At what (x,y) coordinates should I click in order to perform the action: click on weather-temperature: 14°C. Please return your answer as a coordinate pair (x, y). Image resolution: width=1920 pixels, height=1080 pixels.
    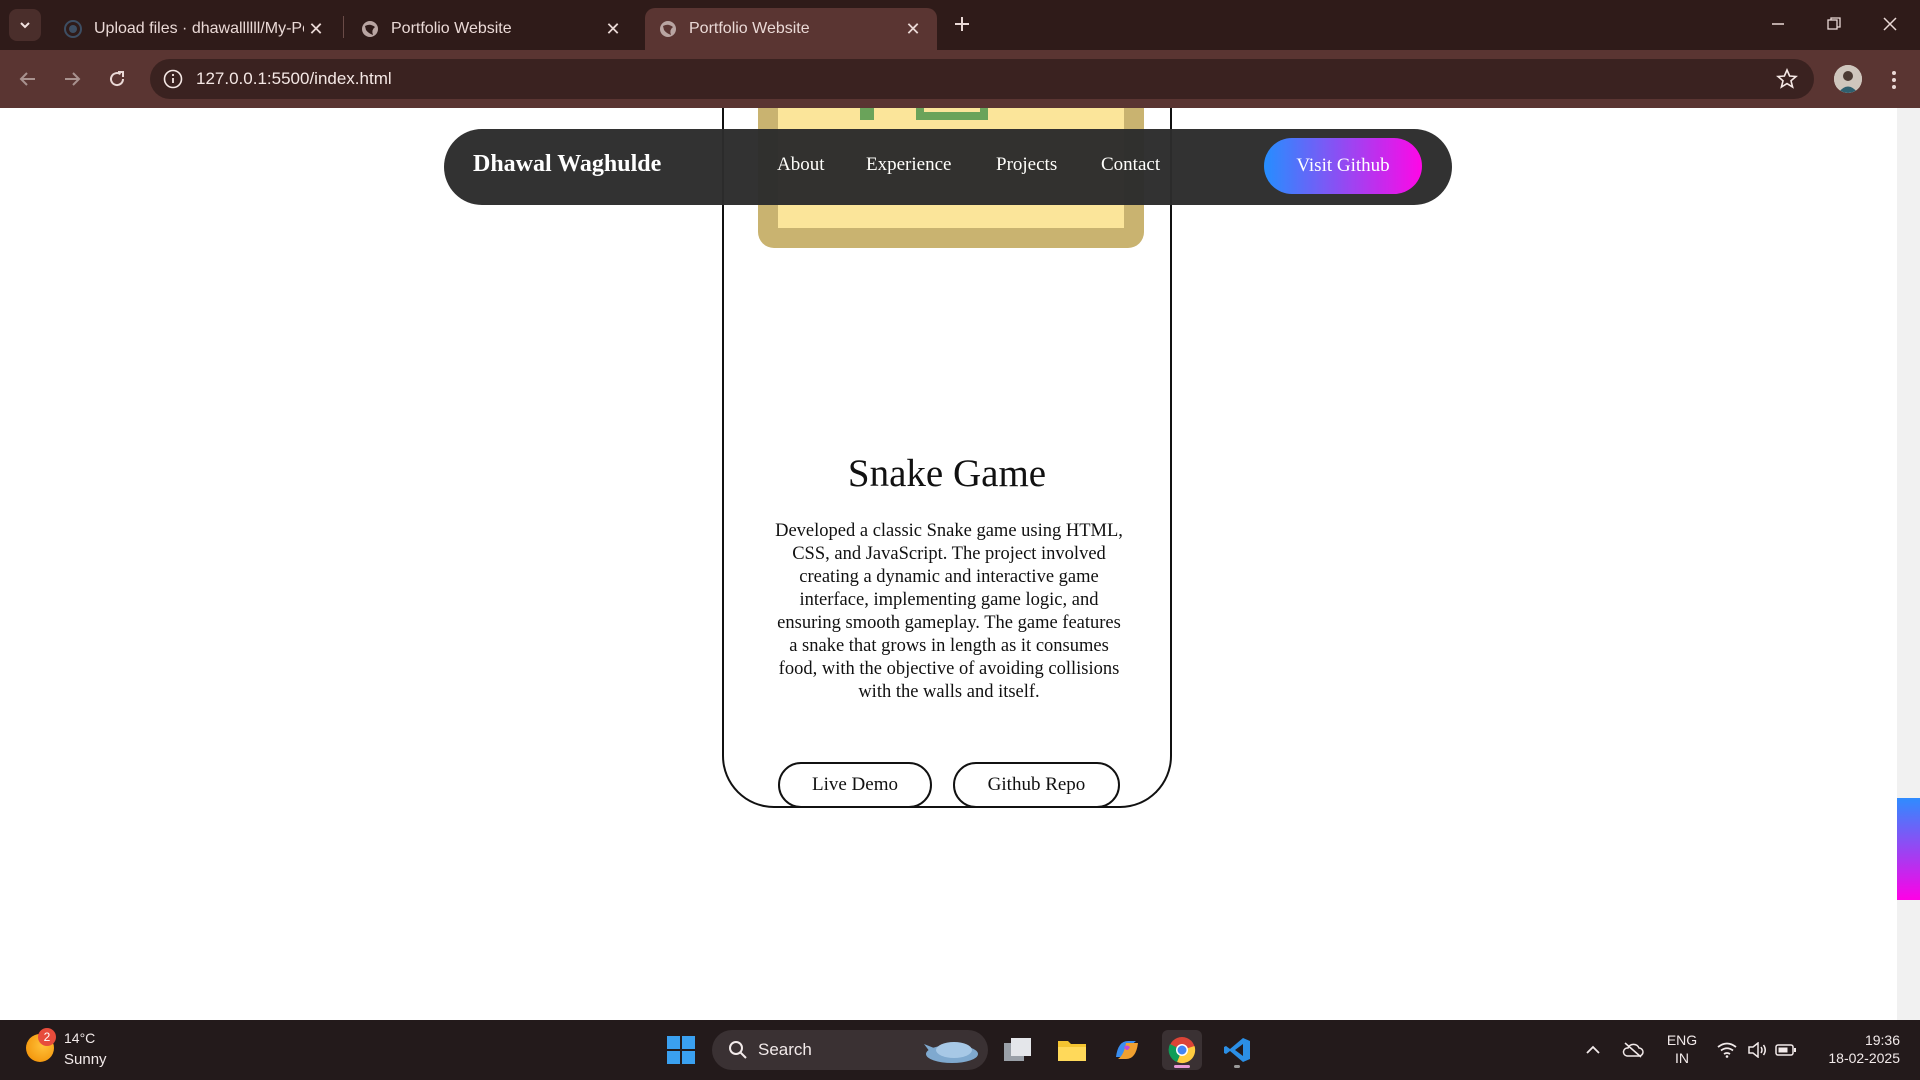
    Looking at the image, I should click on (80, 1038).